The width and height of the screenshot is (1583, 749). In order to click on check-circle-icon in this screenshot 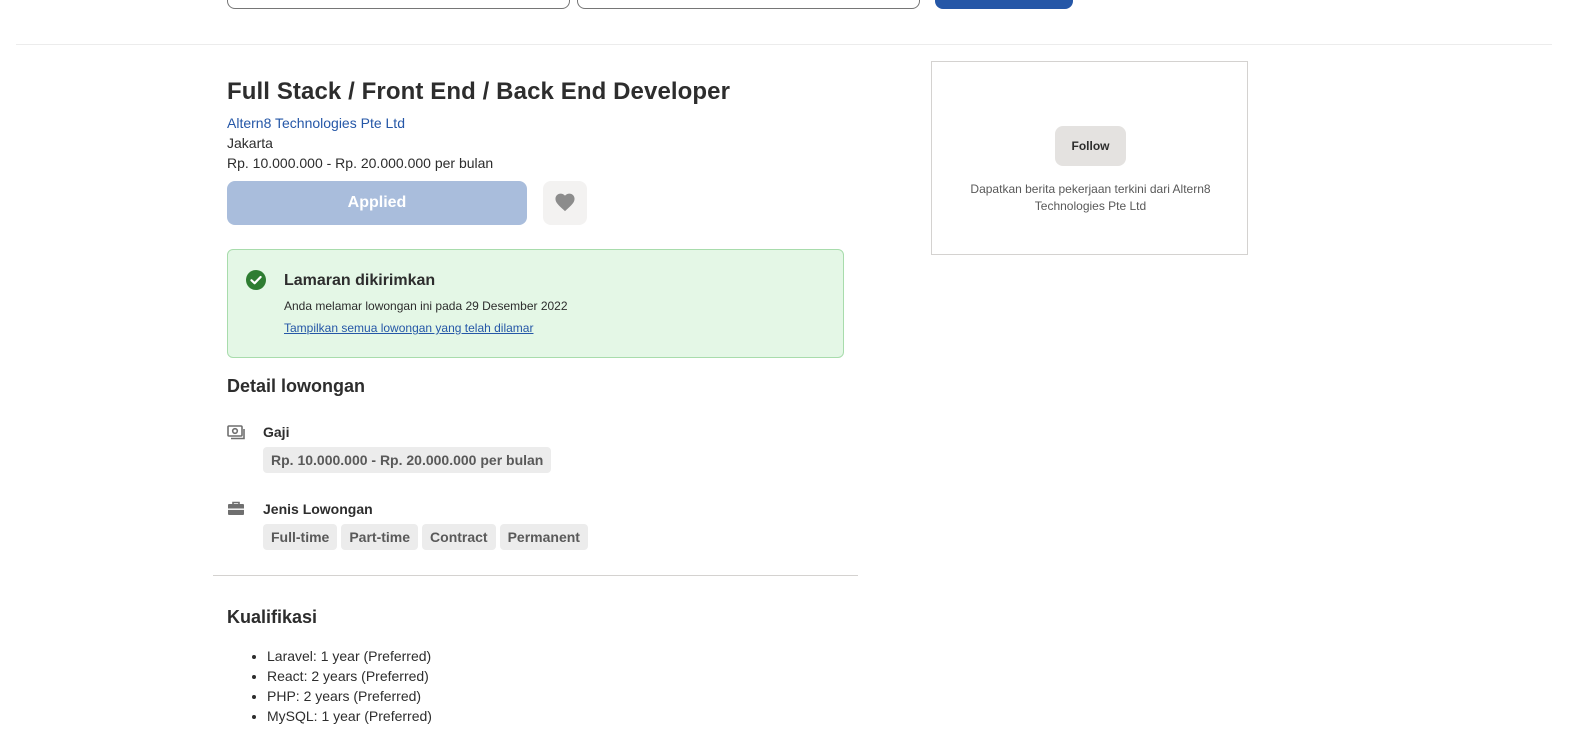, I will do `click(256, 280)`.